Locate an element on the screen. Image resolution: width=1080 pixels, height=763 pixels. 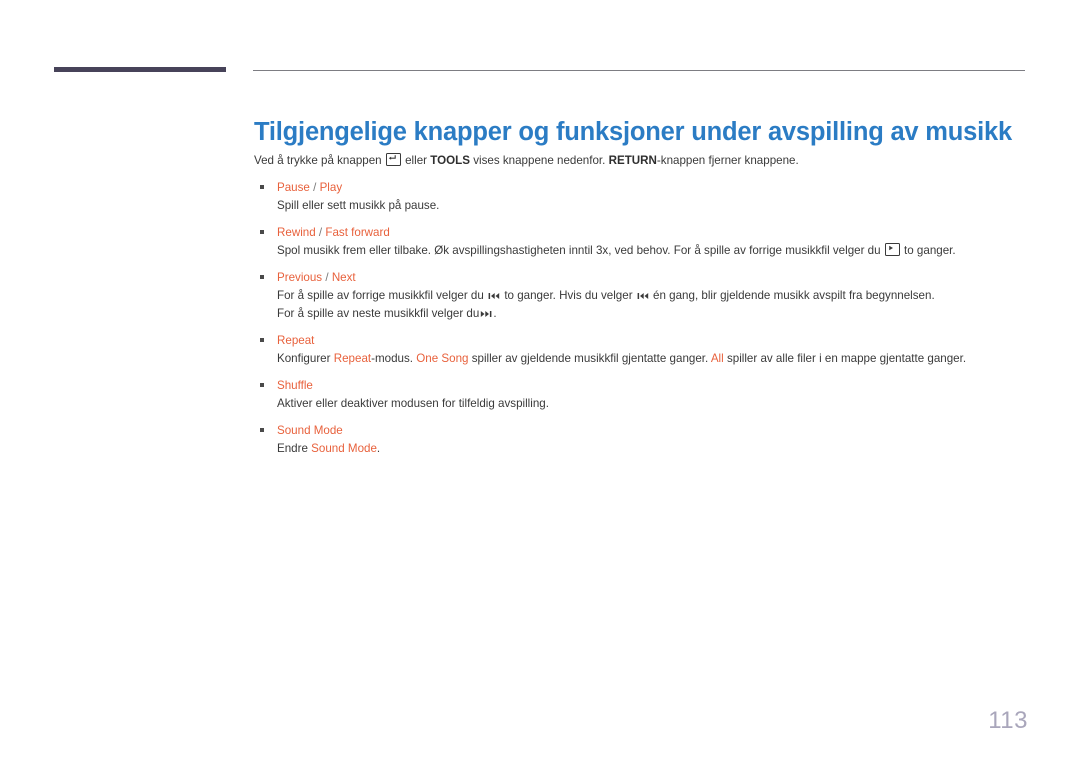
description-text-2: . is located at coordinates (378, 448).